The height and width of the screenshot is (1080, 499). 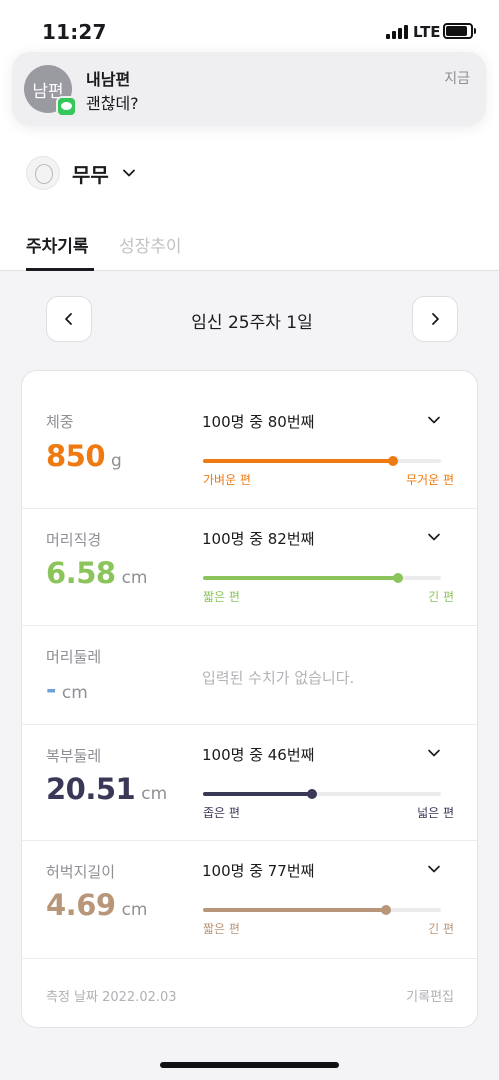 I want to click on metric-label: 머리직경, so click(x=74, y=540).